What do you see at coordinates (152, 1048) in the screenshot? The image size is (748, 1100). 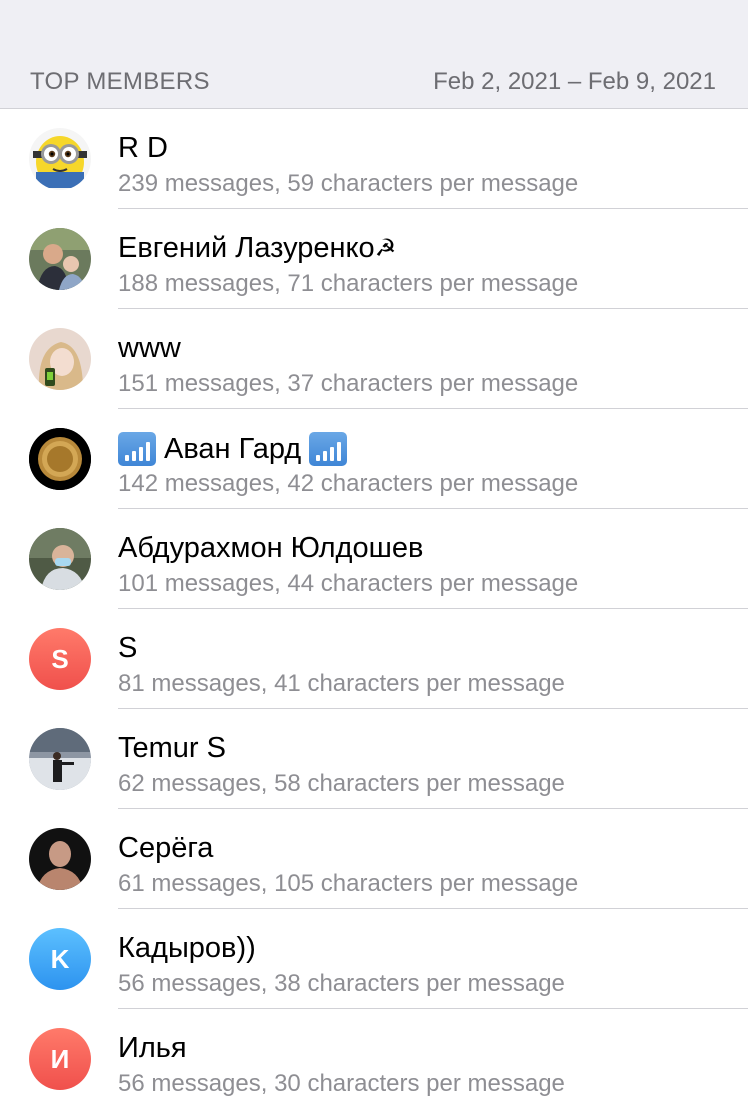 I see `member-name: Илья` at bounding box center [152, 1048].